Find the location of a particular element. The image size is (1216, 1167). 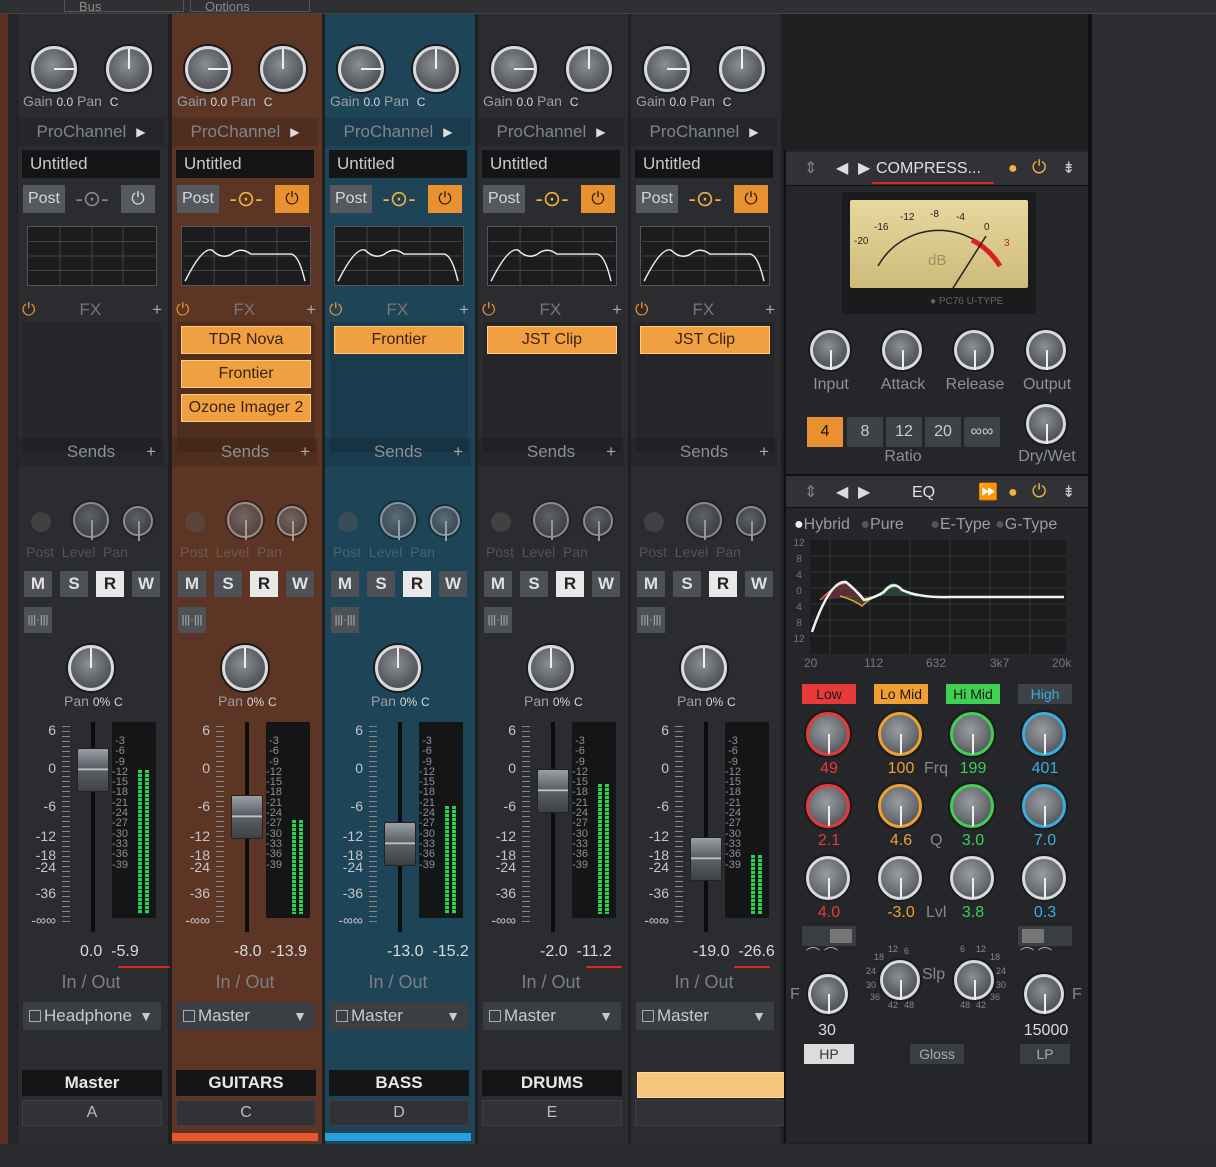

output-selector: Headphone ▼ is located at coordinates (92, 1016).